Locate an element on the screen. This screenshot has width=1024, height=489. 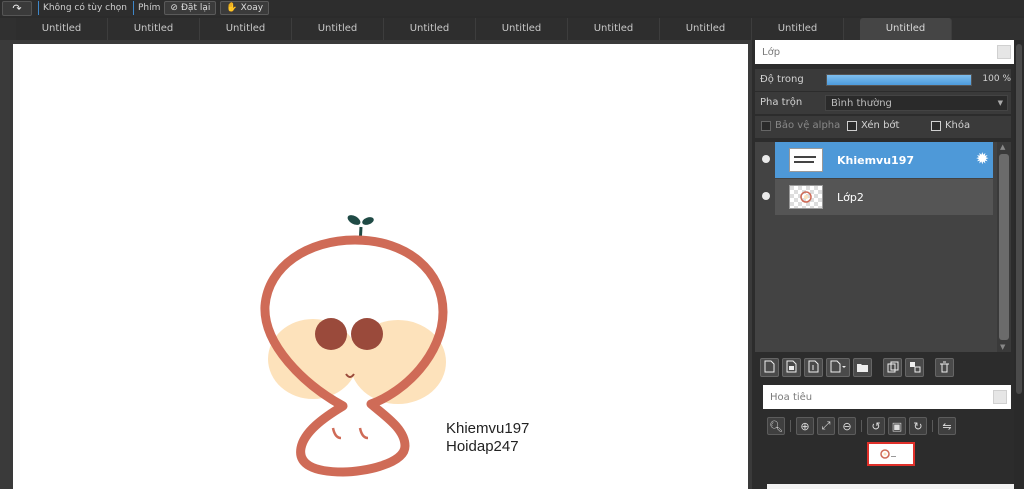
zoom-out-button: ⊖ is located at coordinates (847, 426).